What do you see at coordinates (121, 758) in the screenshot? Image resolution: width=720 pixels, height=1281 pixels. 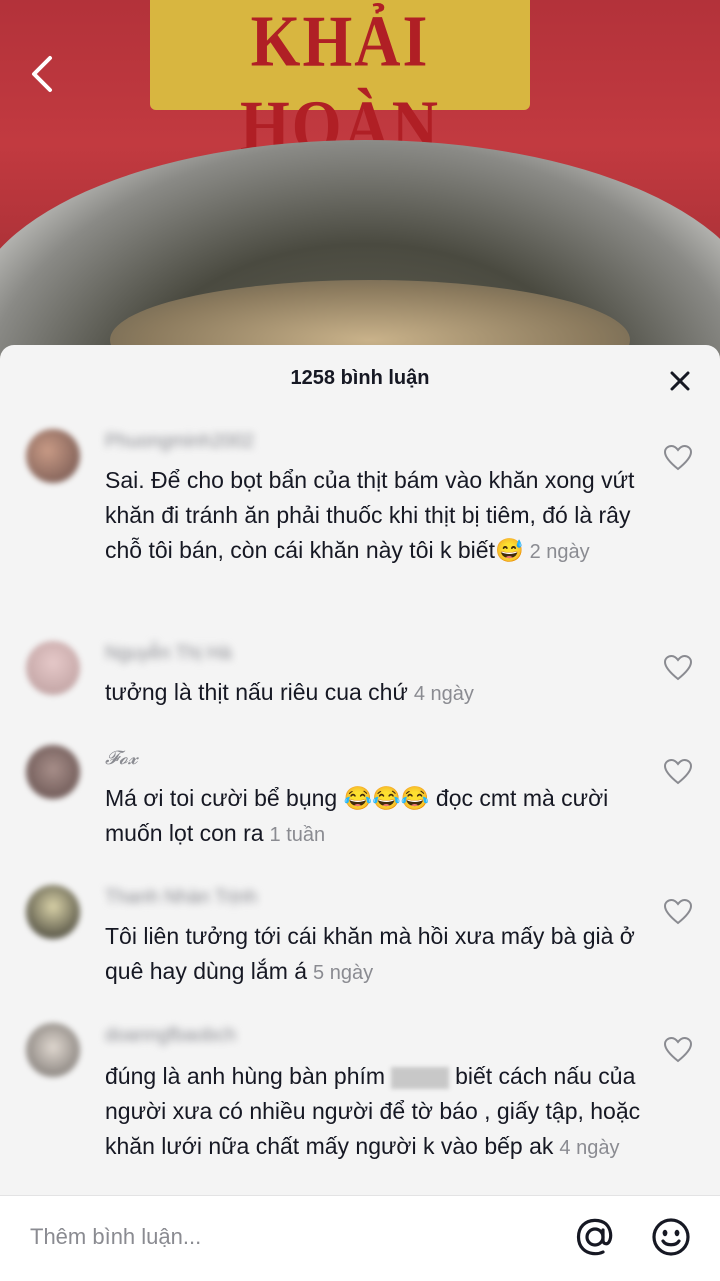 I see `comment-username: 𝓕𝓸𝔁` at bounding box center [121, 758].